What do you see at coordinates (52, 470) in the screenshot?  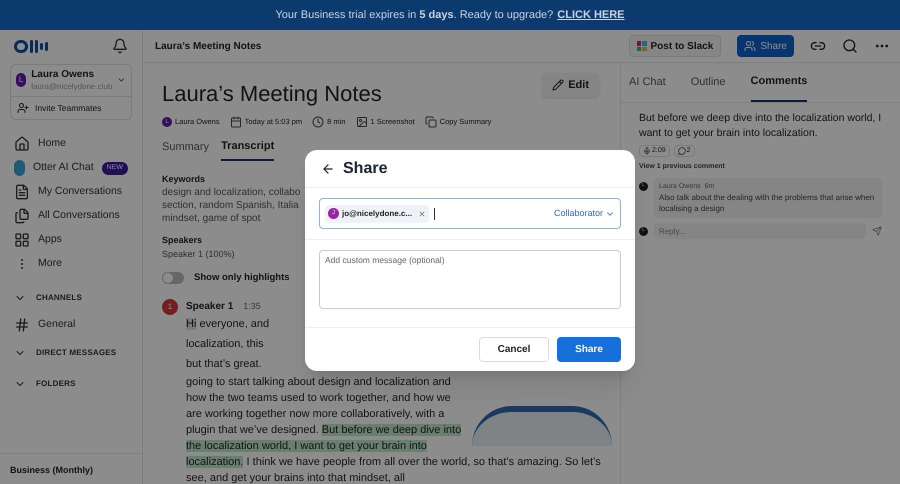 I see `plan-label: Business (Monthly)` at bounding box center [52, 470].